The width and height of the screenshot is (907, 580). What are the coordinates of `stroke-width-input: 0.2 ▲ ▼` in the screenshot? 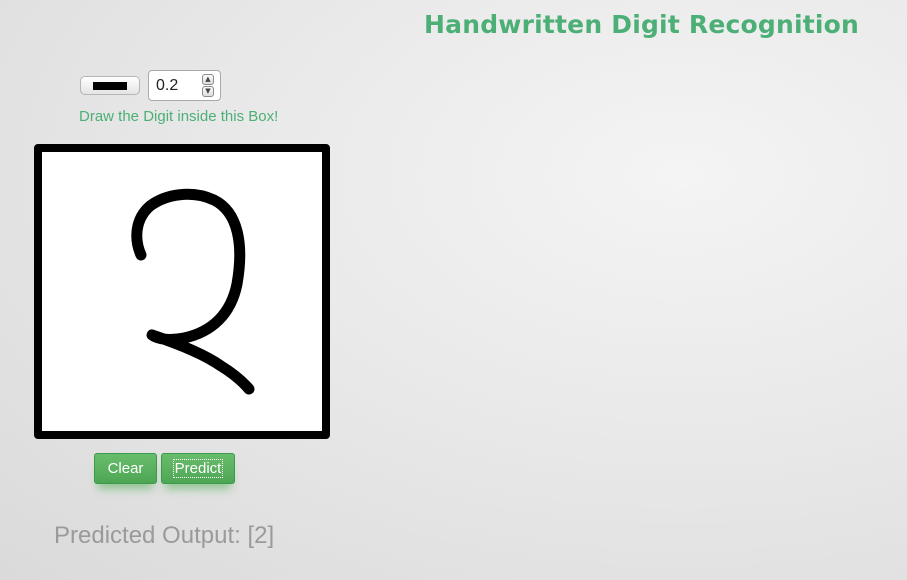 It's located at (184, 85).